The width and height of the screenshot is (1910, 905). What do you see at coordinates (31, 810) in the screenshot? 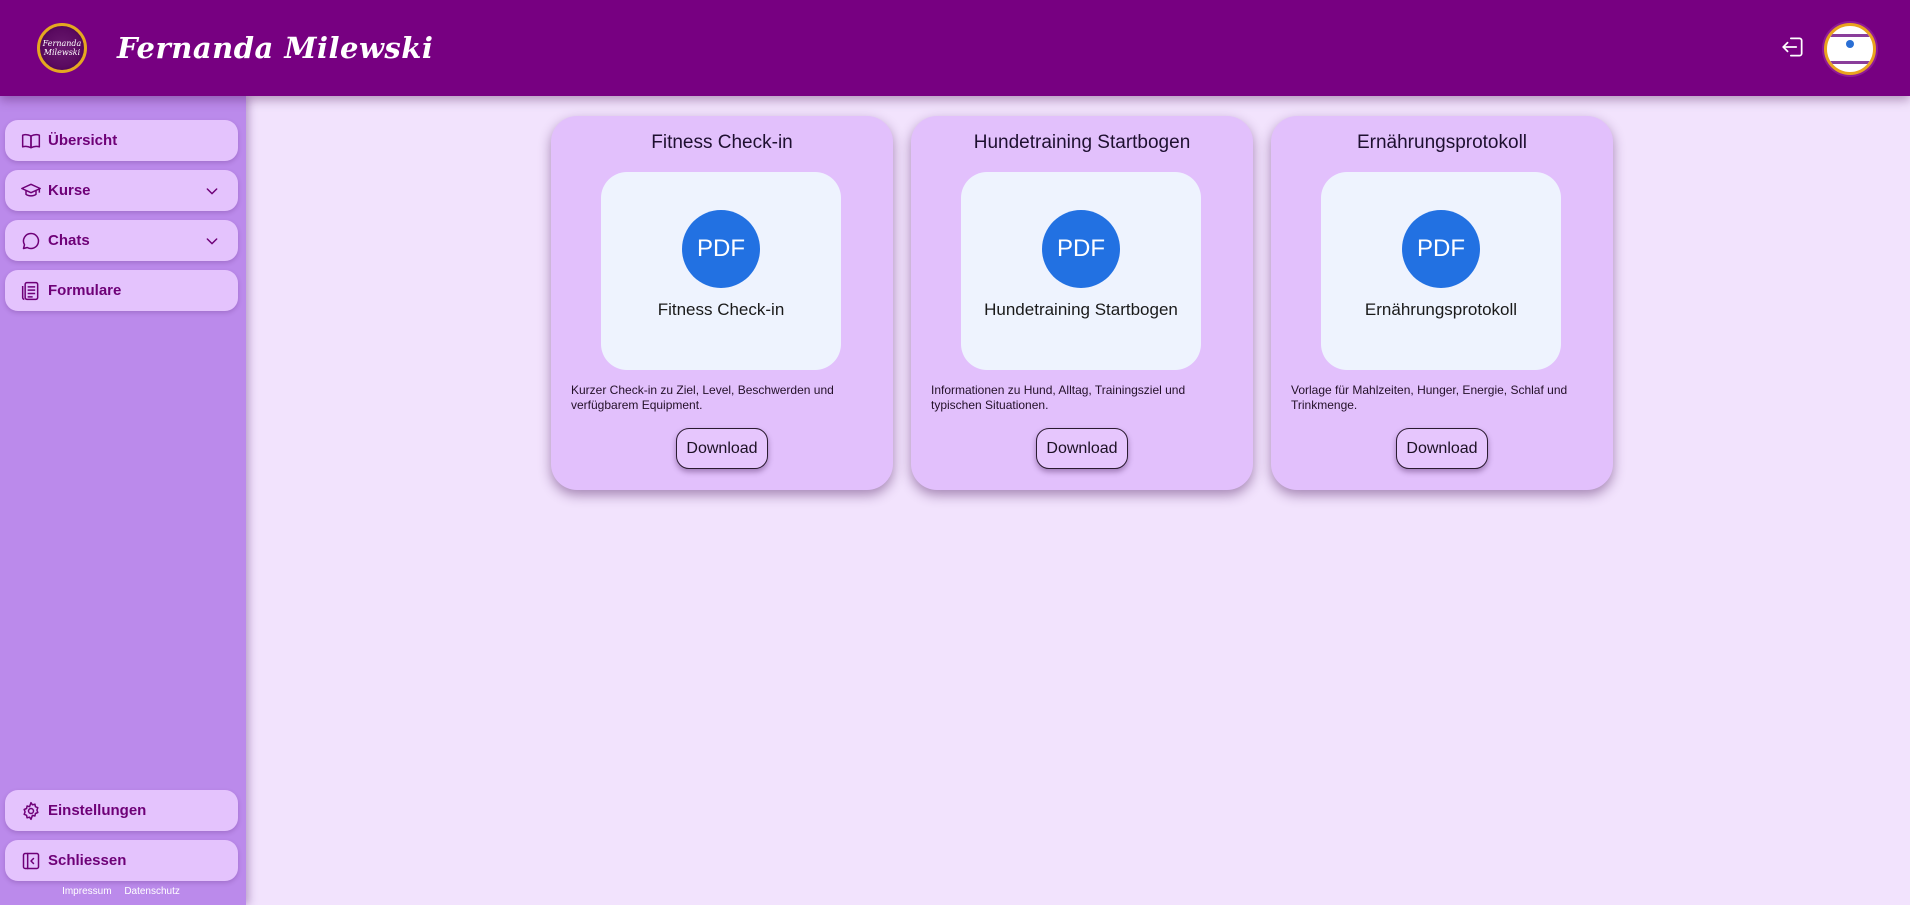
I see `gear-icon` at bounding box center [31, 810].